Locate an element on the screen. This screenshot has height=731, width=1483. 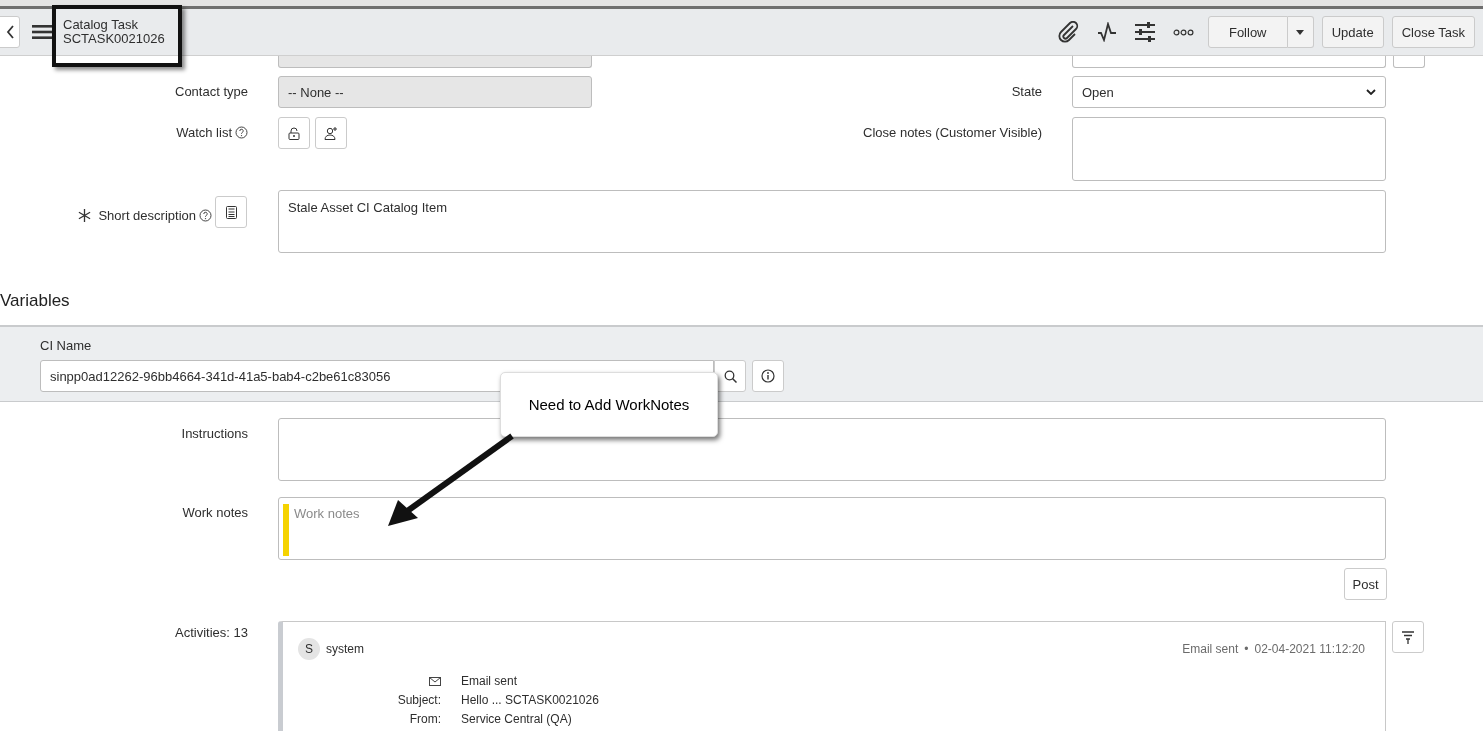
envelope-icon is located at coordinates (435, 681).